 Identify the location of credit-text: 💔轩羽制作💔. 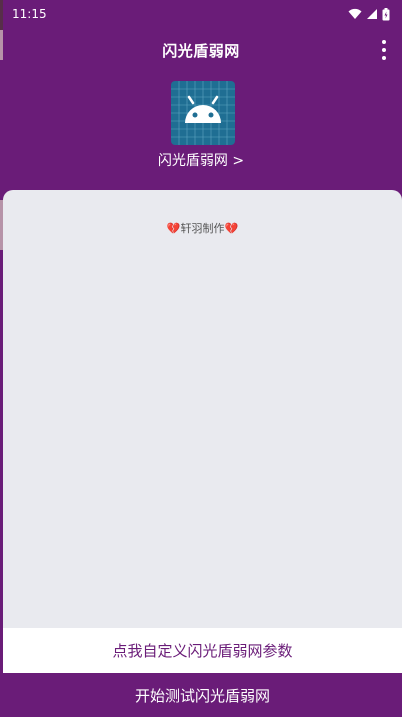
(202, 228).